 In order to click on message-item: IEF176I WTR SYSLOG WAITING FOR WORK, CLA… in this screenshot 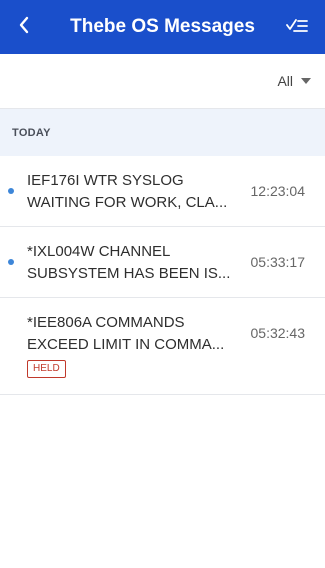, I will do `click(162, 191)`.